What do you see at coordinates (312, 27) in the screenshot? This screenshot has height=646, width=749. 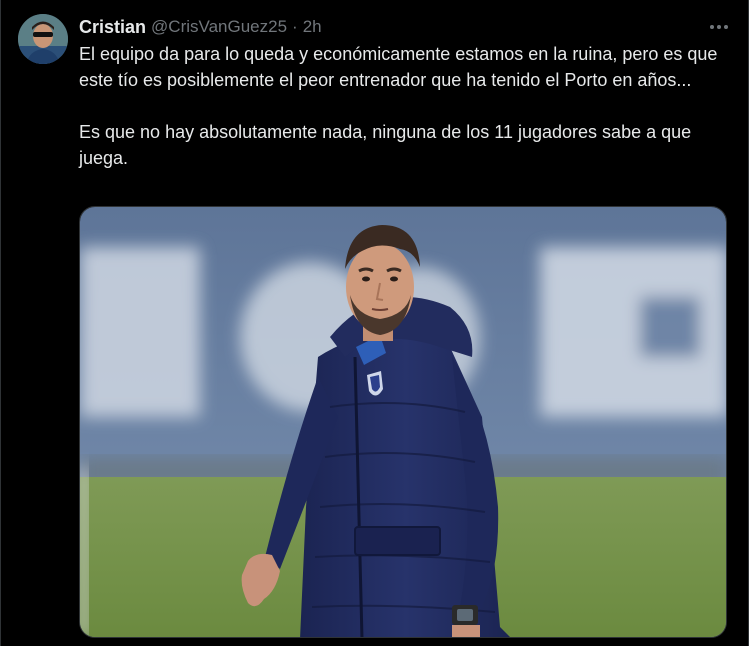 I see `tweet-timestamp: 2h` at bounding box center [312, 27].